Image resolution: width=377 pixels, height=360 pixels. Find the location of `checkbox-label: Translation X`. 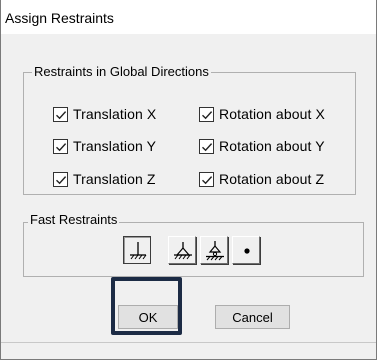

checkbox-label: Translation X is located at coordinates (115, 114).